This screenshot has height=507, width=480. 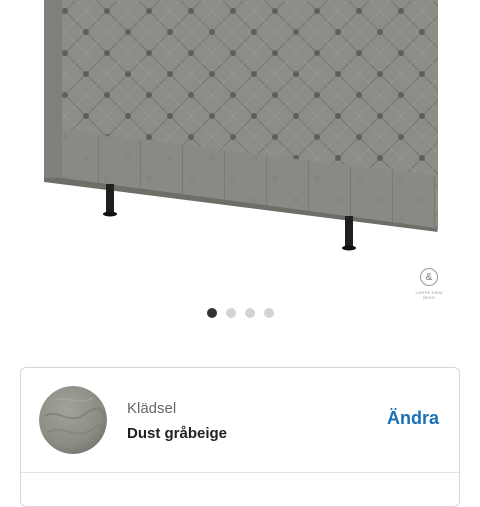 What do you see at coordinates (413, 418) in the screenshot?
I see `change-upholstery-button: Ändra` at bounding box center [413, 418].